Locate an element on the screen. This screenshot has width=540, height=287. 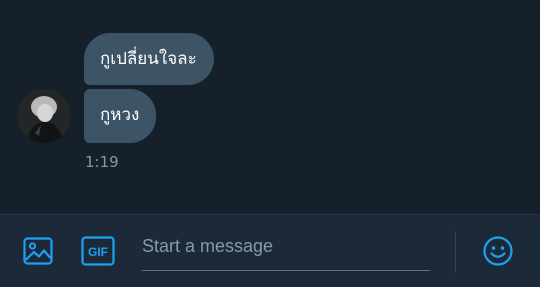
image-icon is located at coordinates (38, 251).